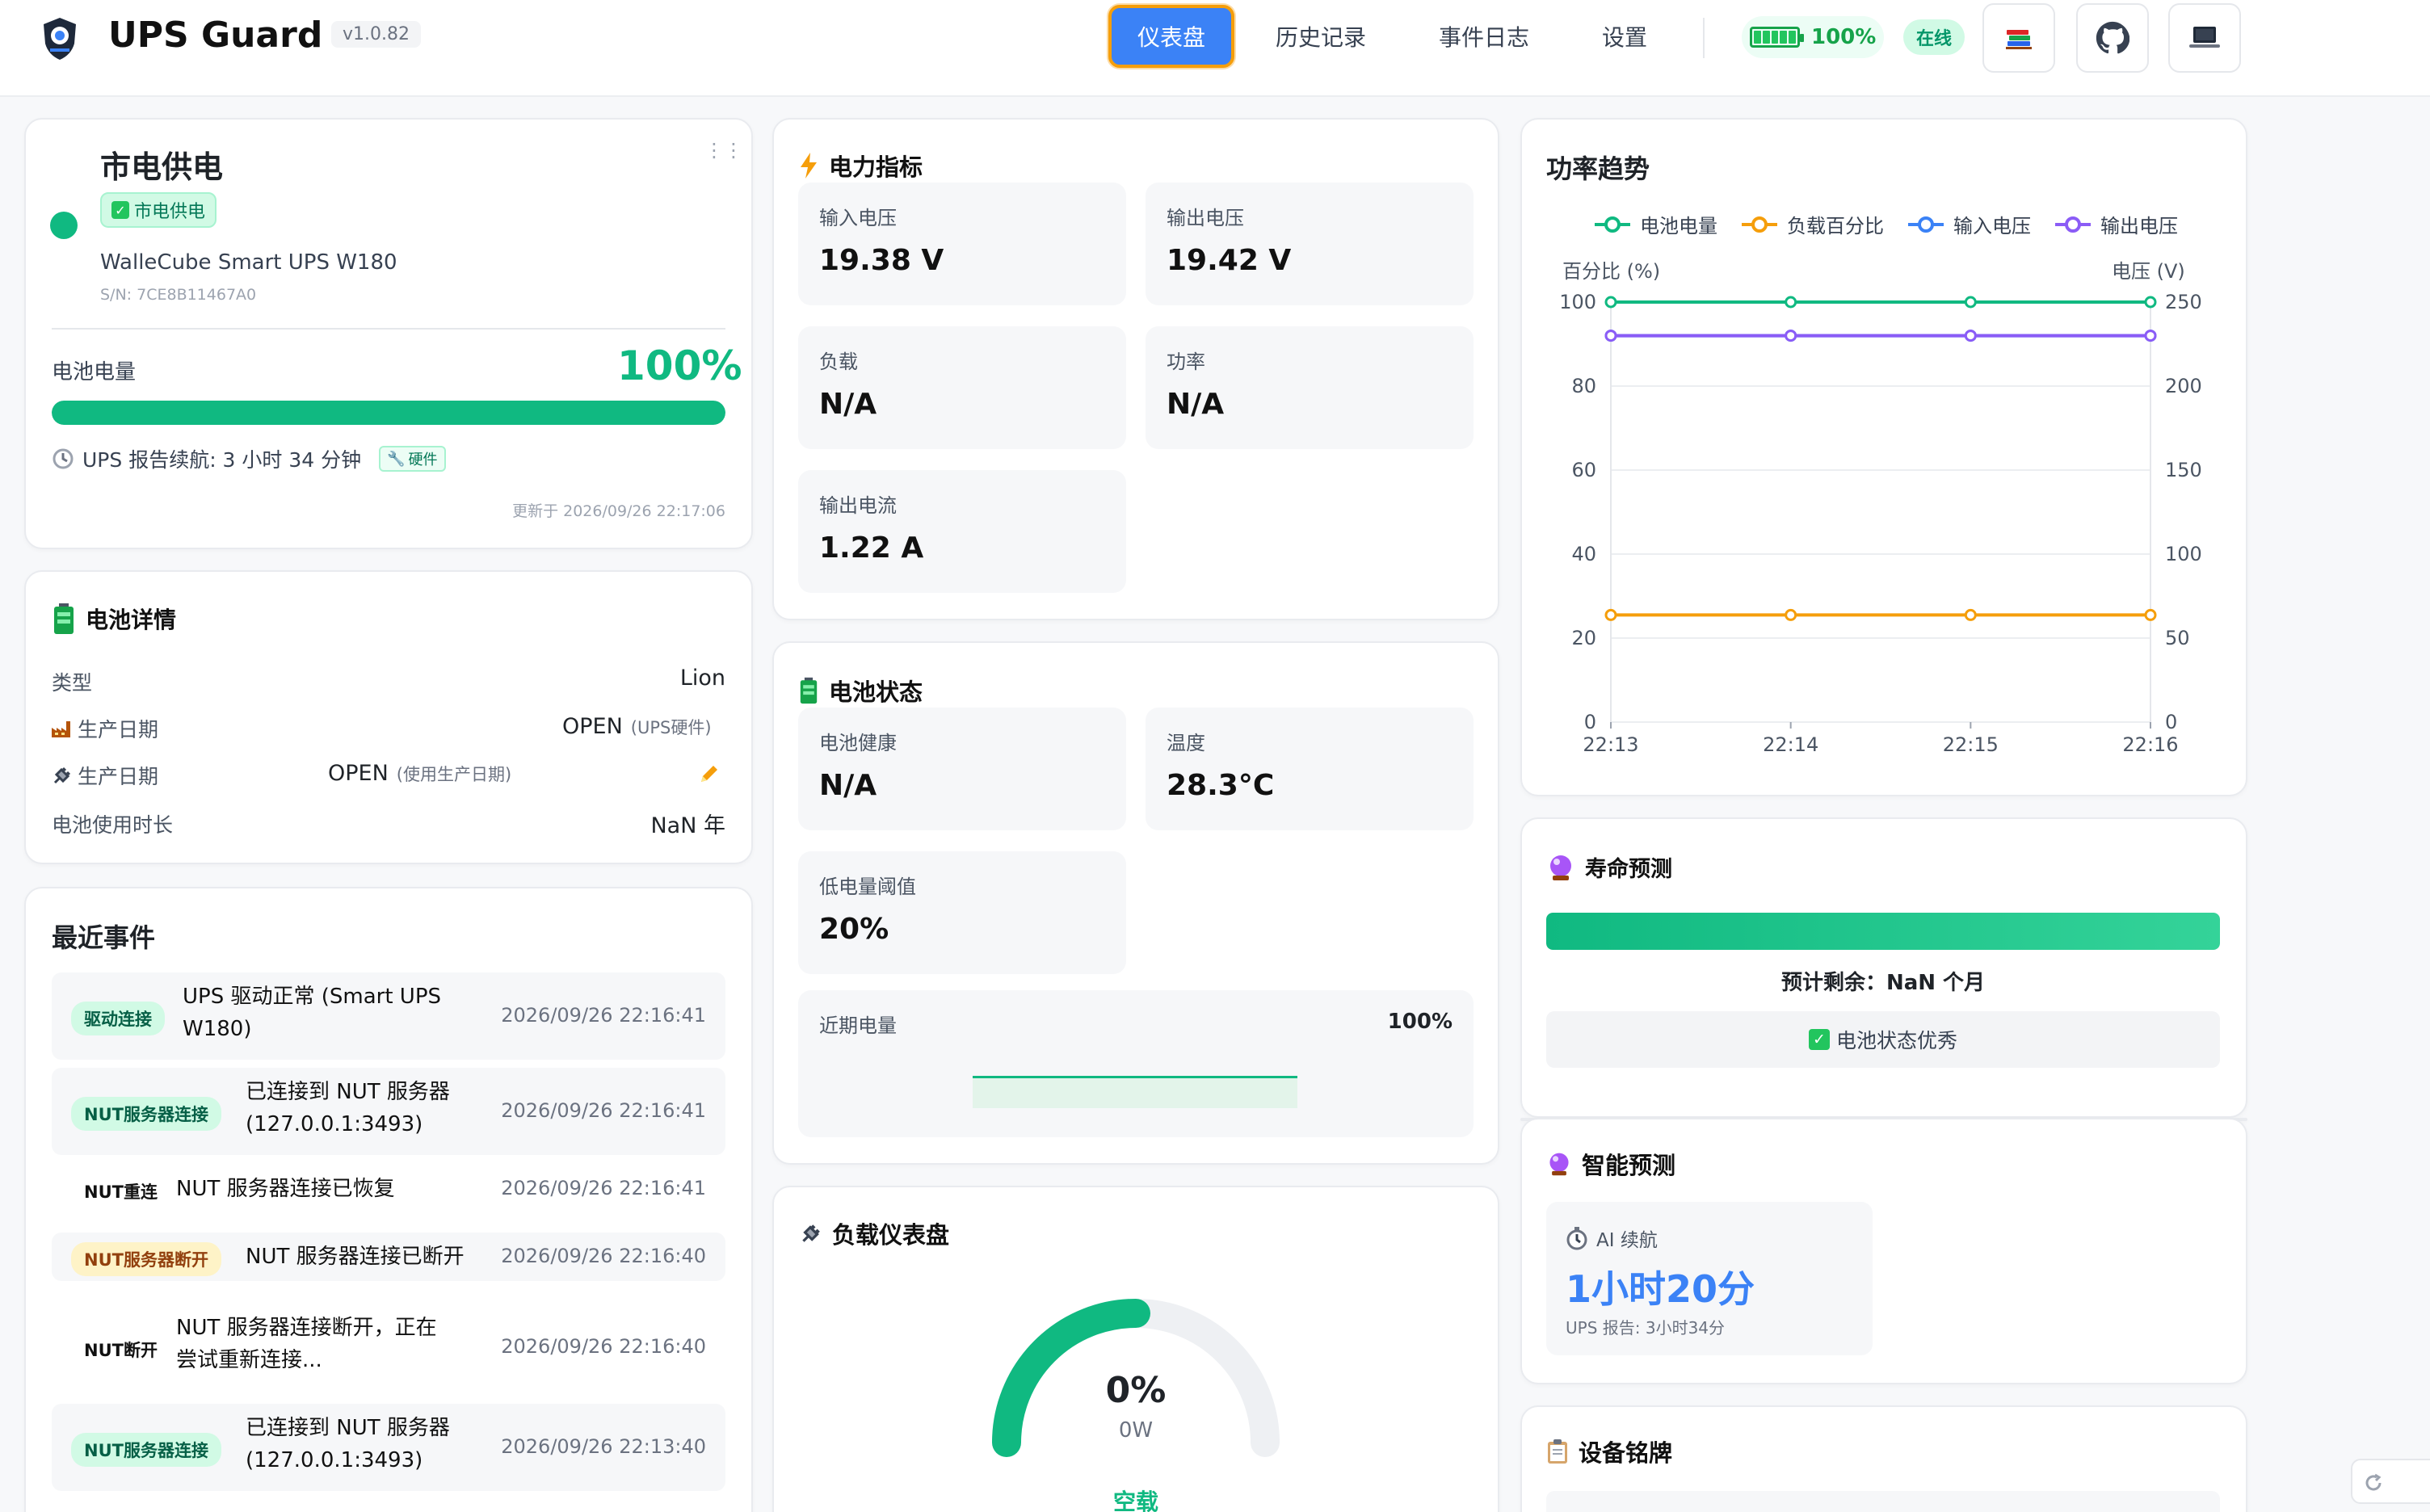 This screenshot has width=2430, height=1512. Describe the element at coordinates (1883, 983) in the screenshot. I see `lifespan-remaining: 预计剩余：NaN 个月` at that location.